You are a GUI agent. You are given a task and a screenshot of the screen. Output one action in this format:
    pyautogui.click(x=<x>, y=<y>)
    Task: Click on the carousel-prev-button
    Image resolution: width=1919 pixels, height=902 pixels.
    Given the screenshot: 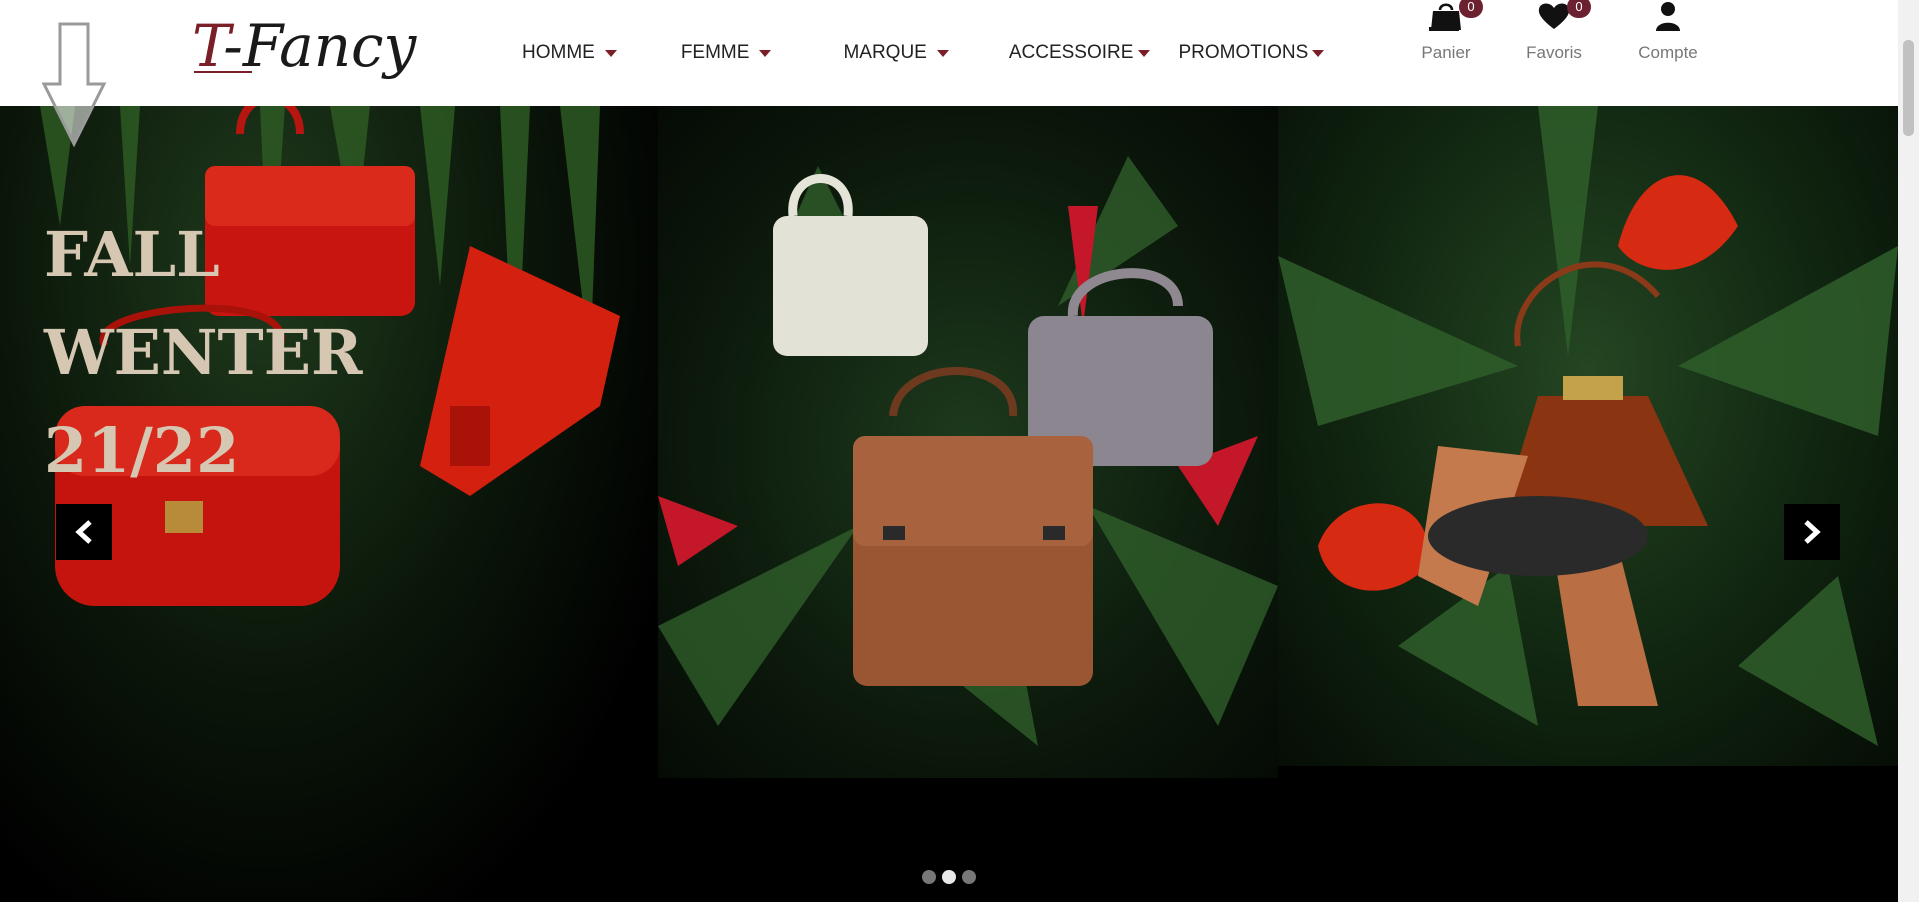 What is the action you would take?
    pyautogui.click(x=84, y=532)
    